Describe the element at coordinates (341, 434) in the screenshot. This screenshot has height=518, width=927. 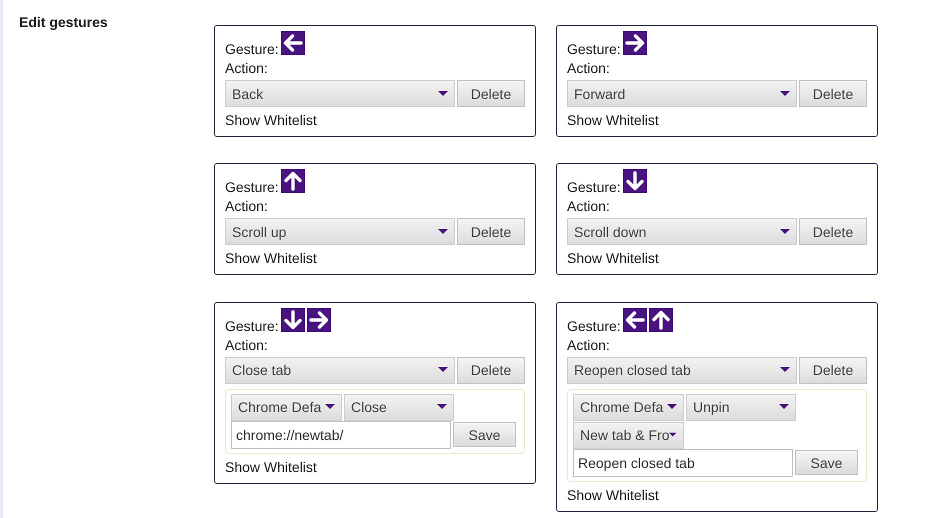
I see `url-field: chrome://newtab/` at that location.